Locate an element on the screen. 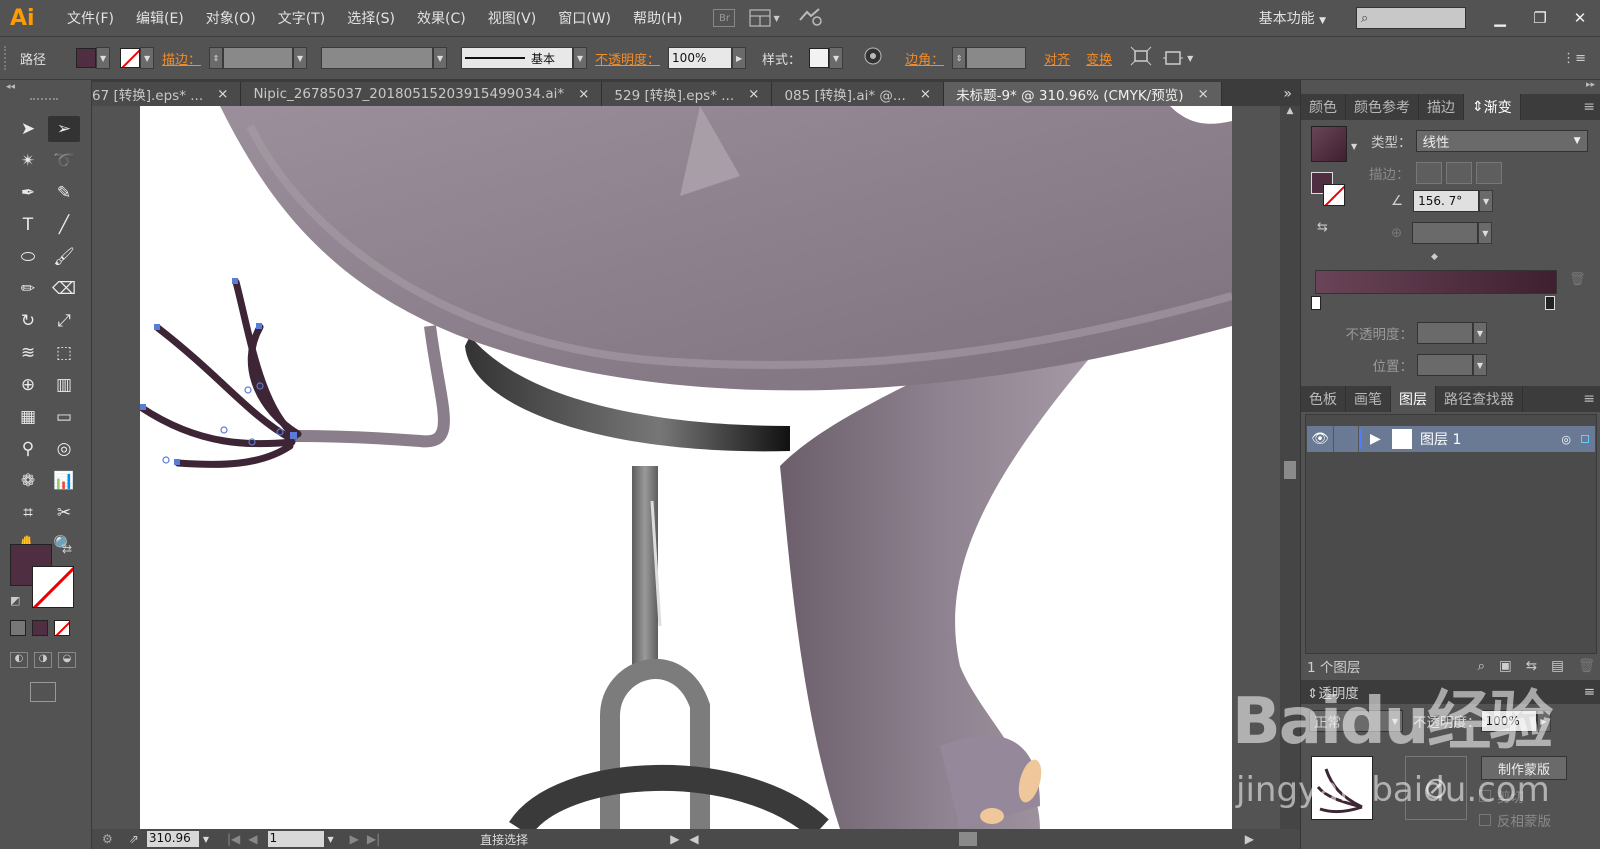 This screenshot has width=1600, height=849. lasso-tool-icon: ➰ is located at coordinates (64, 161).